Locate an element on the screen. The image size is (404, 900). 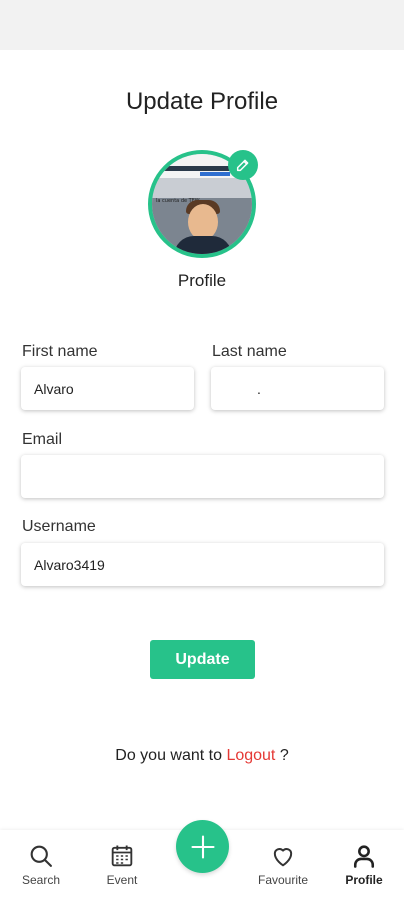
avatar-photo-face is located at coordinates (203, 222).